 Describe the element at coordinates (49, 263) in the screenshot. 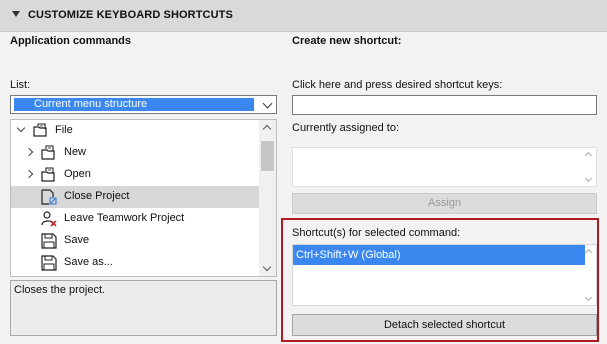

I see `save-as-icon` at that location.